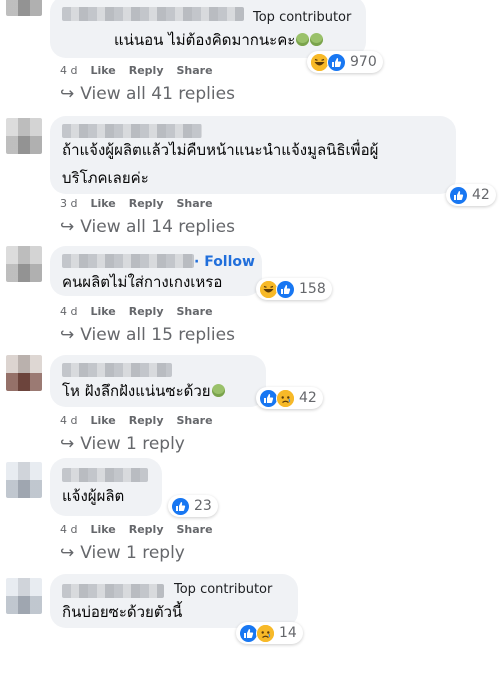 The image size is (500, 680). I want to click on reaction-summary: 970, so click(345, 62).